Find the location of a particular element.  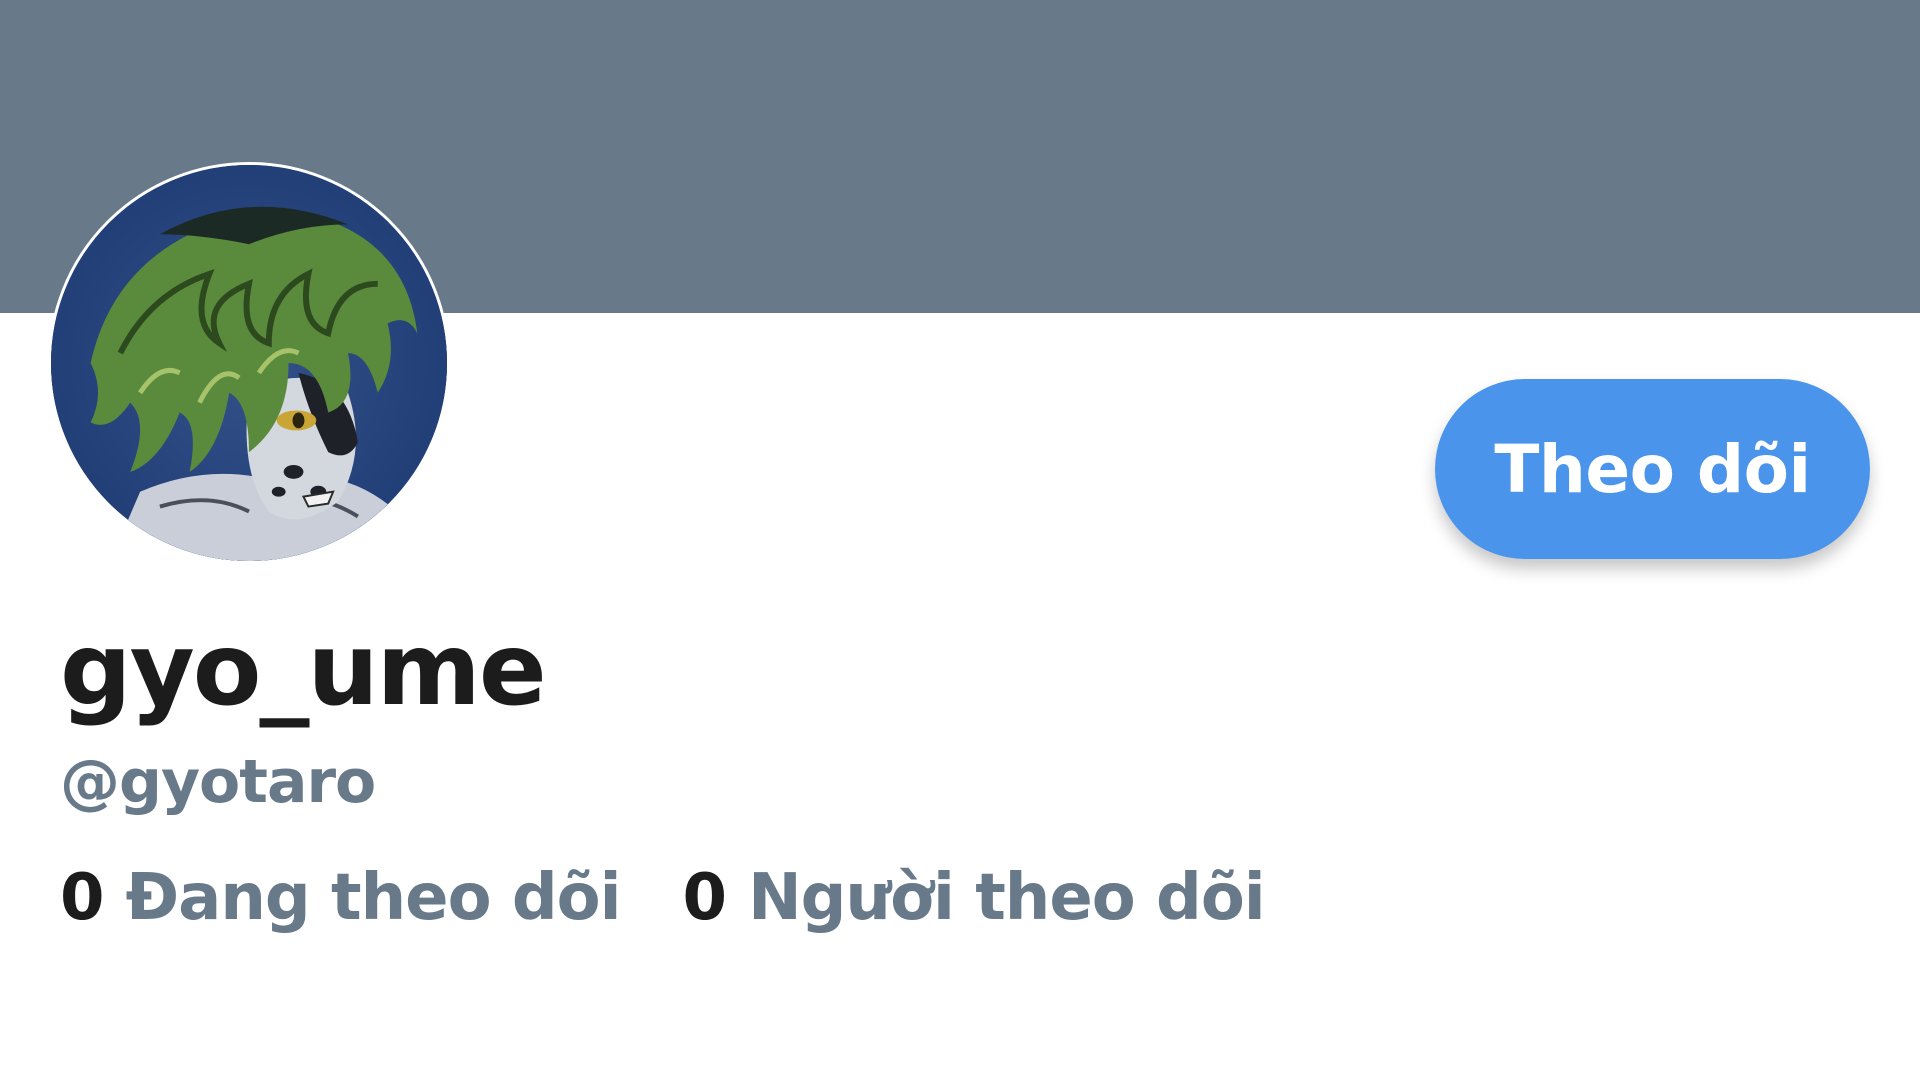

display-name: gyo_ume is located at coordinates (303, 669).